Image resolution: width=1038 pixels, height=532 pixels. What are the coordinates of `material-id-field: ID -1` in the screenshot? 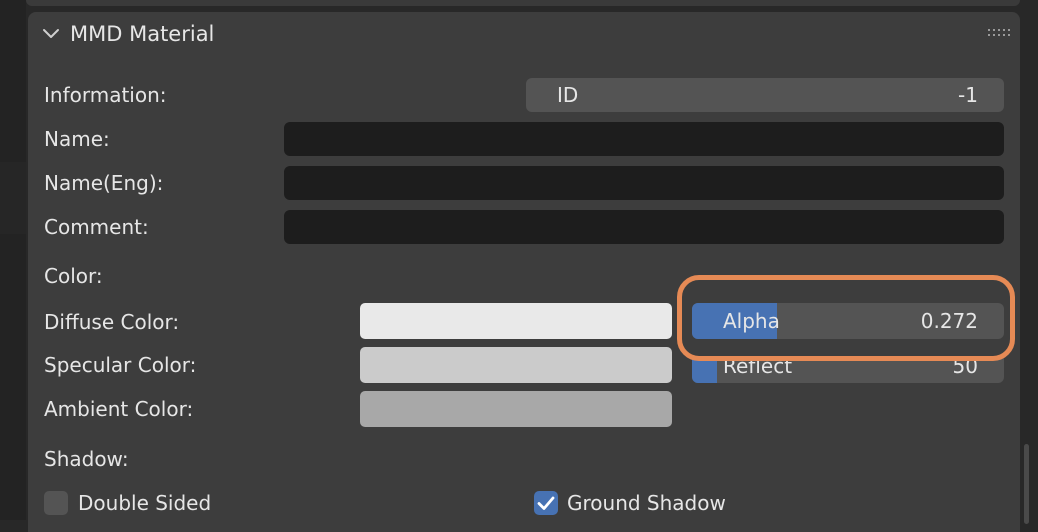 It's located at (765, 95).